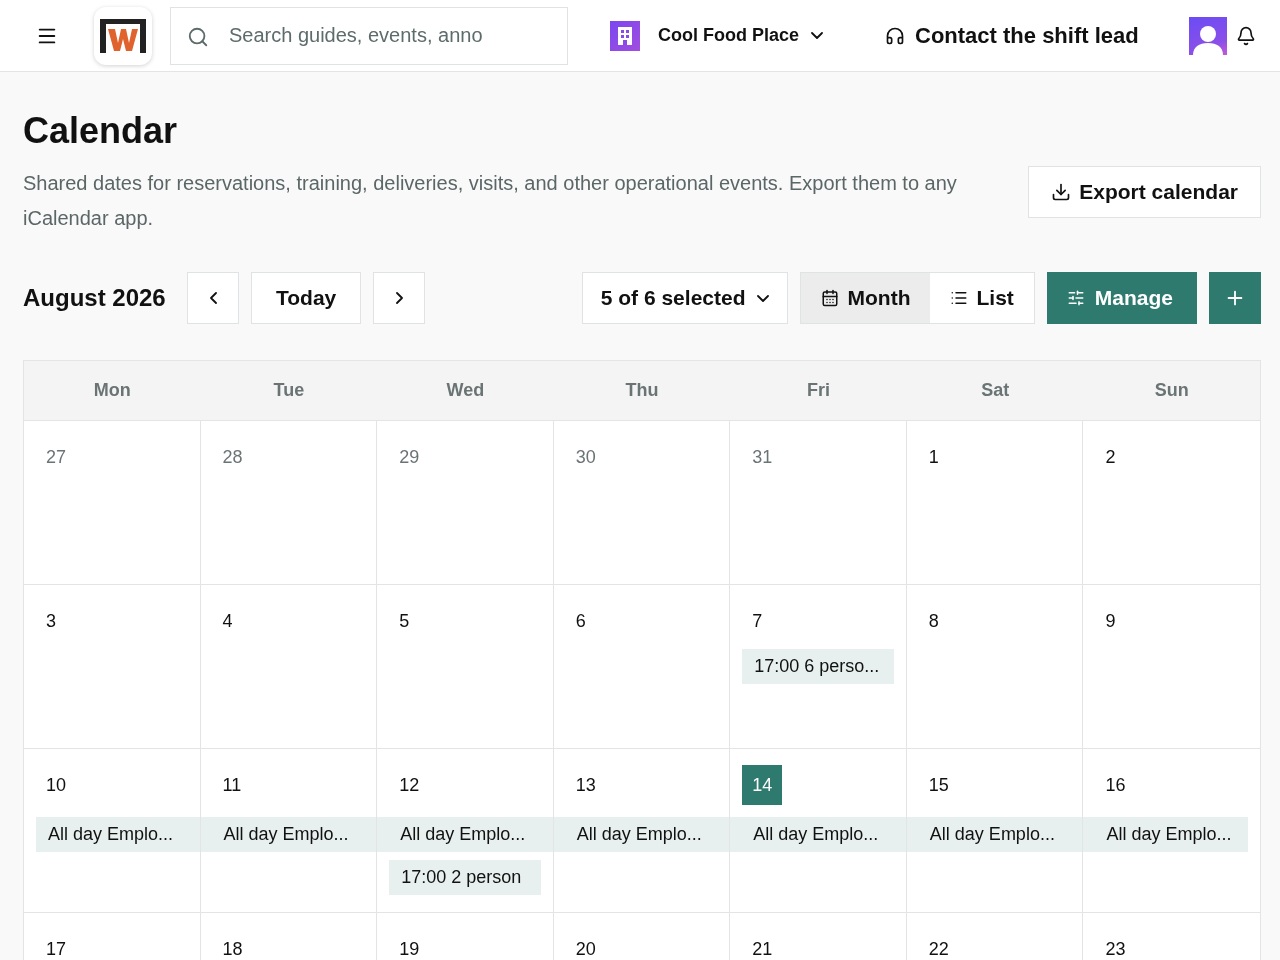 This screenshot has width=1280, height=960. What do you see at coordinates (399, 298) in the screenshot?
I see `chevron-right-icon` at bounding box center [399, 298].